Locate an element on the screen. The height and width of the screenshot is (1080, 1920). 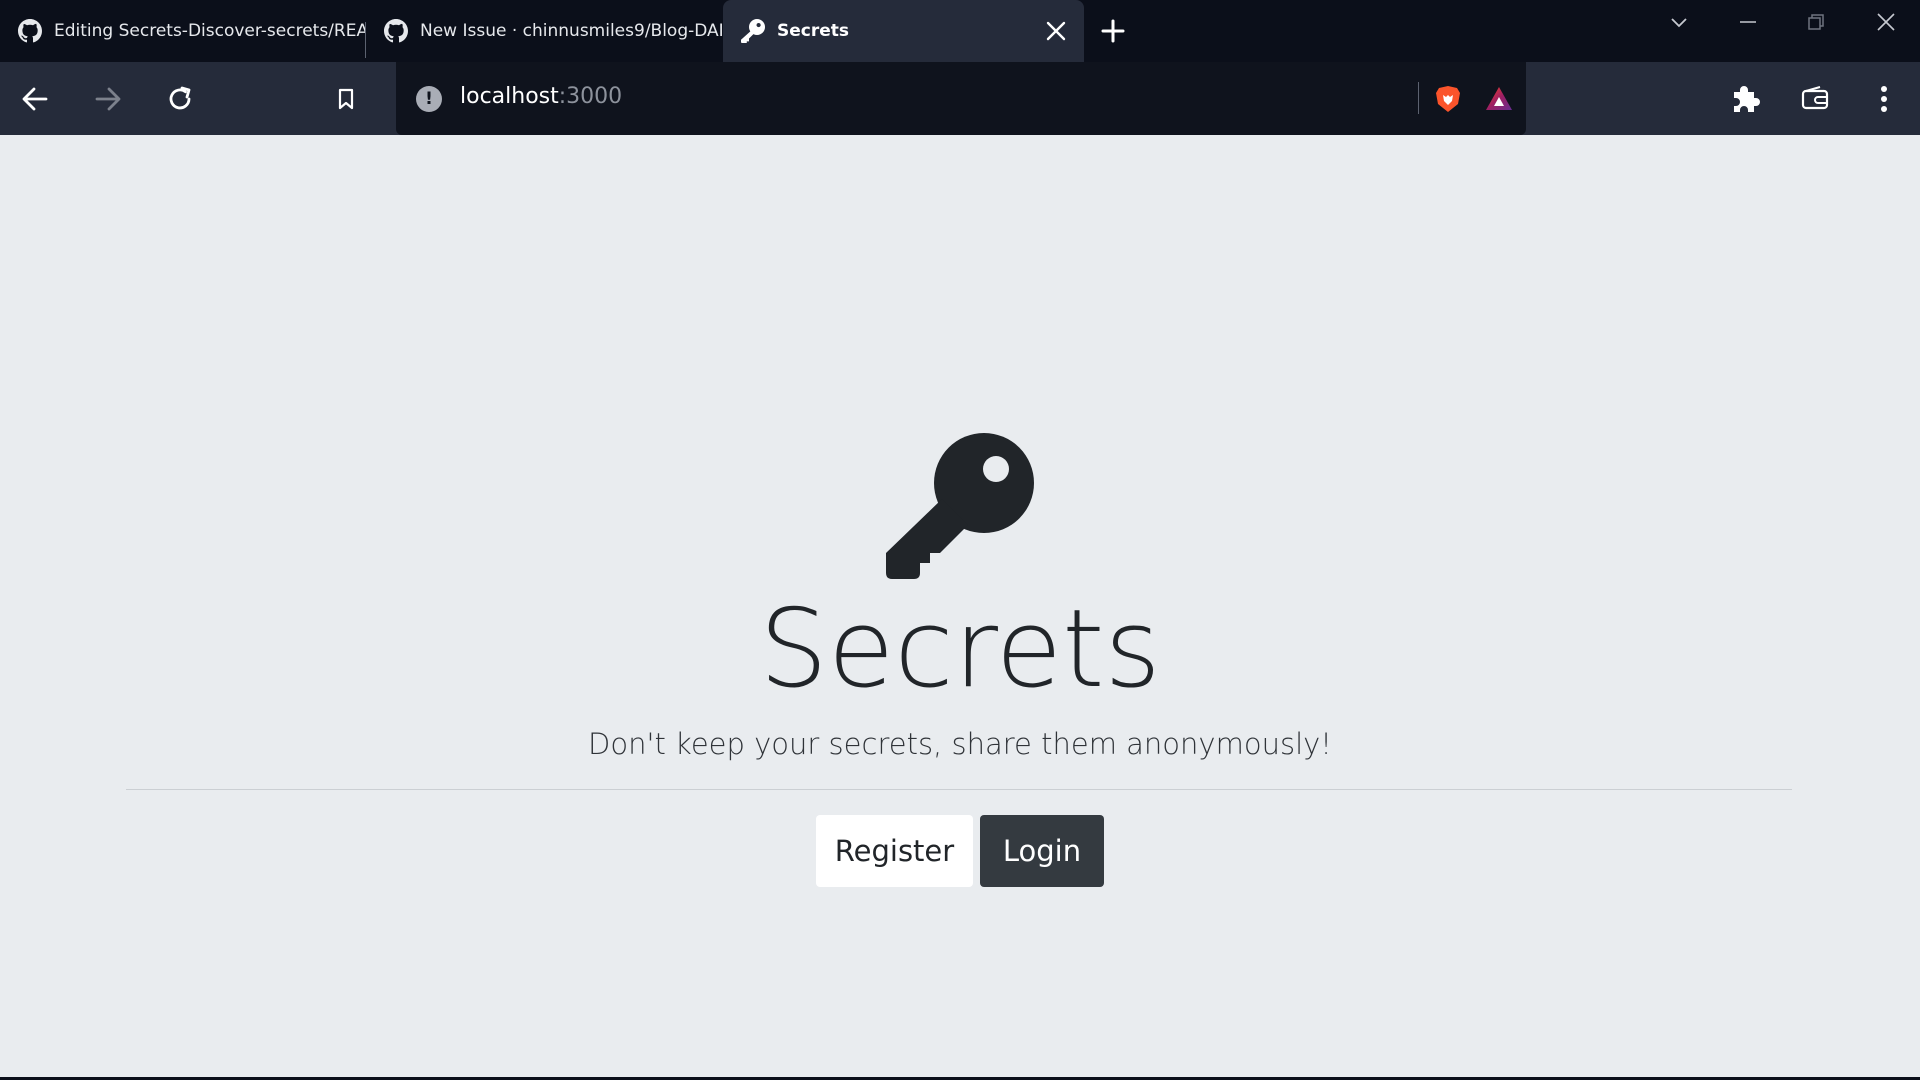
wallet-button is located at coordinates (1815, 99).